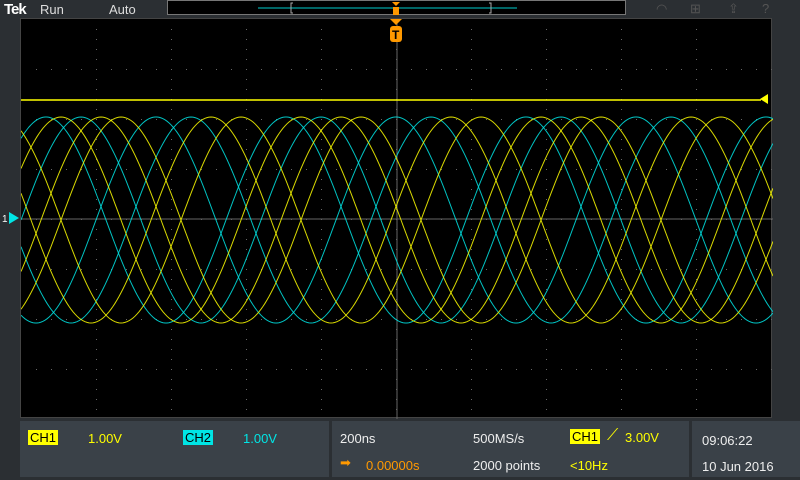 This screenshot has width=800, height=480. What do you see at coordinates (613, 435) in the screenshot?
I see `rising-edge-icon: ⟋` at bounding box center [613, 435].